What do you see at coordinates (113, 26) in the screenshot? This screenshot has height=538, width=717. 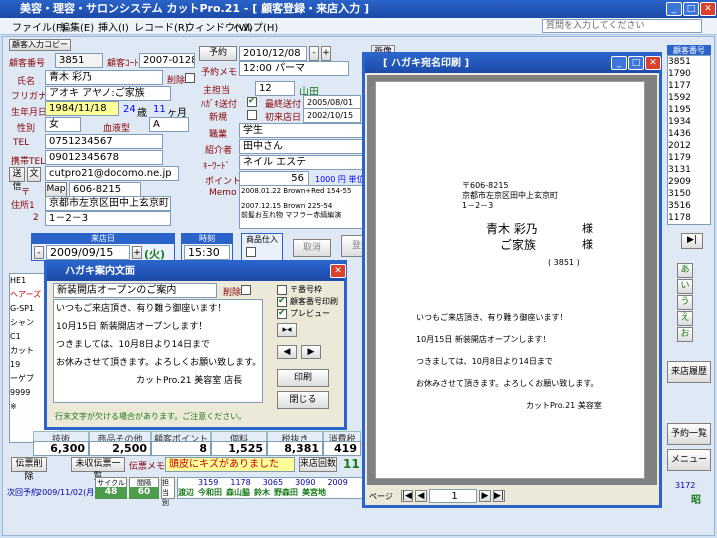 I see `menu-insert: 挿入(I)` at bounding box center [113, 26].